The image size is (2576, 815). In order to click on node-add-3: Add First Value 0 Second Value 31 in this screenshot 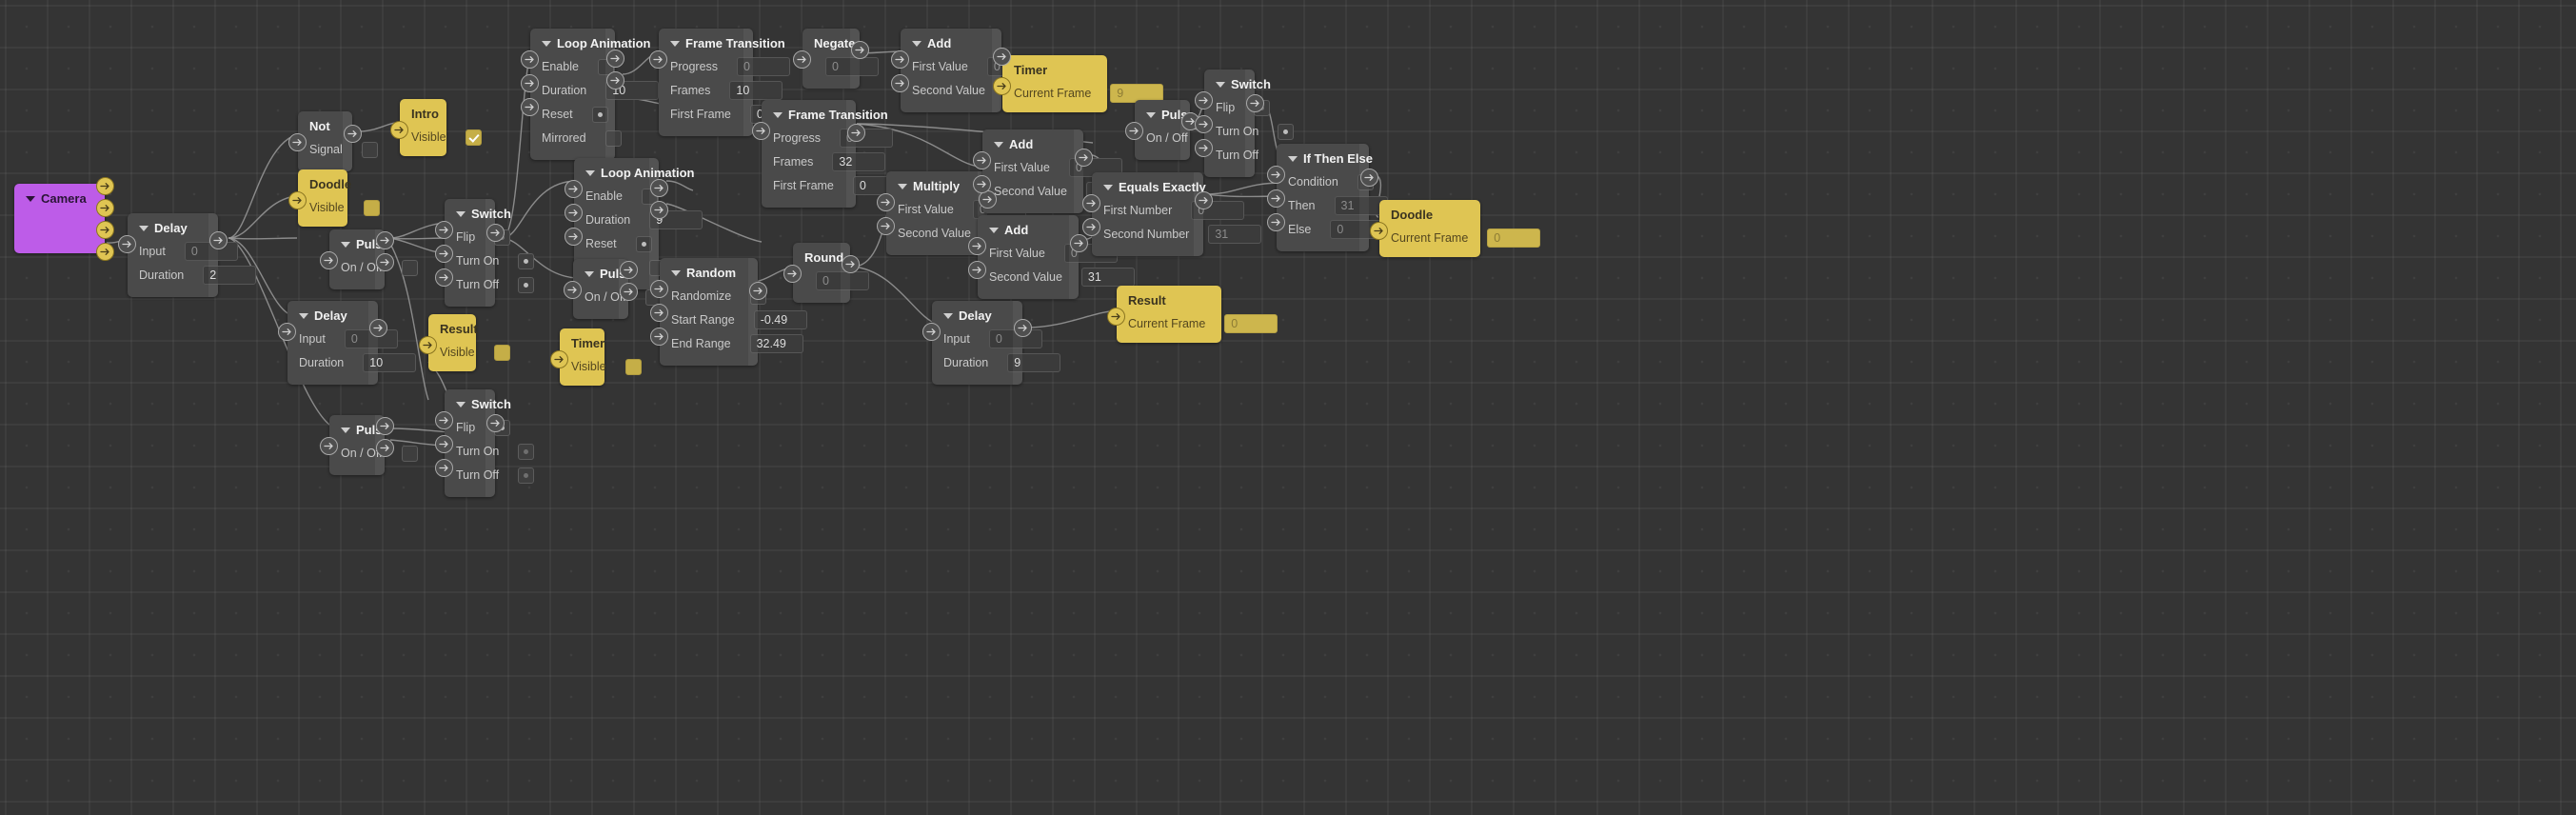, I will do `click(1056, 257)`.